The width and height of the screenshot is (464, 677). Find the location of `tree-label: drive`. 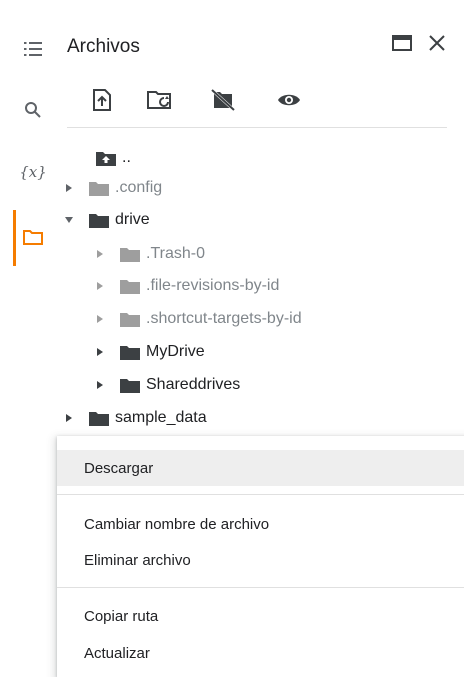

tree-label: drive is located at coordinates (132, 219).